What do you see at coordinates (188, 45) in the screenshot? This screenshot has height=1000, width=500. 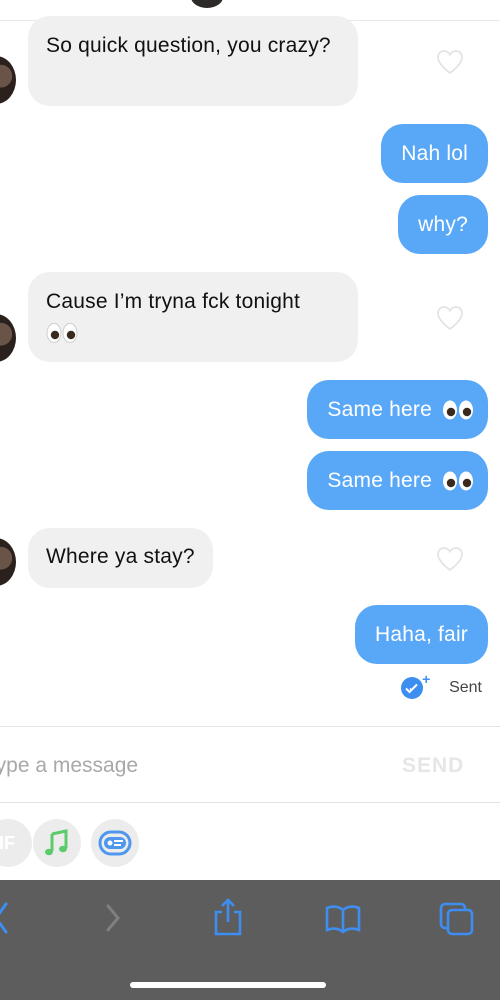 I see `message-text: So quick question, you crazy?` at bounding box center [188, 45].